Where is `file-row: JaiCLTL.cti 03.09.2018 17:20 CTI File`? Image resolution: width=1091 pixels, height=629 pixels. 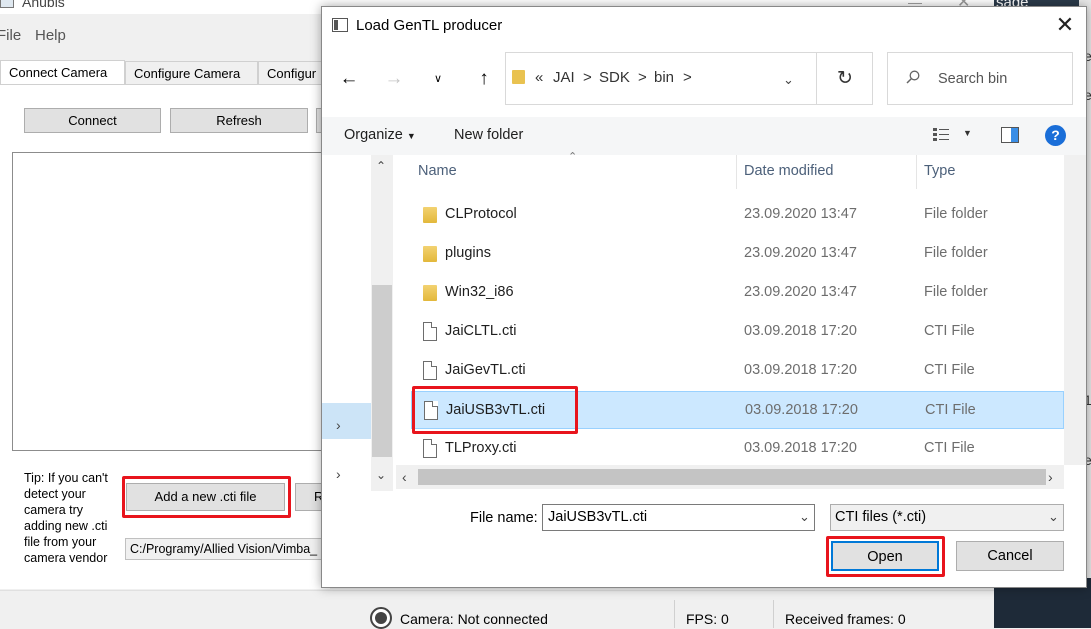 file-row: JaiCLTL.cti 03.09.2018 17:20 CTI File is located at coordinates (737, 332).